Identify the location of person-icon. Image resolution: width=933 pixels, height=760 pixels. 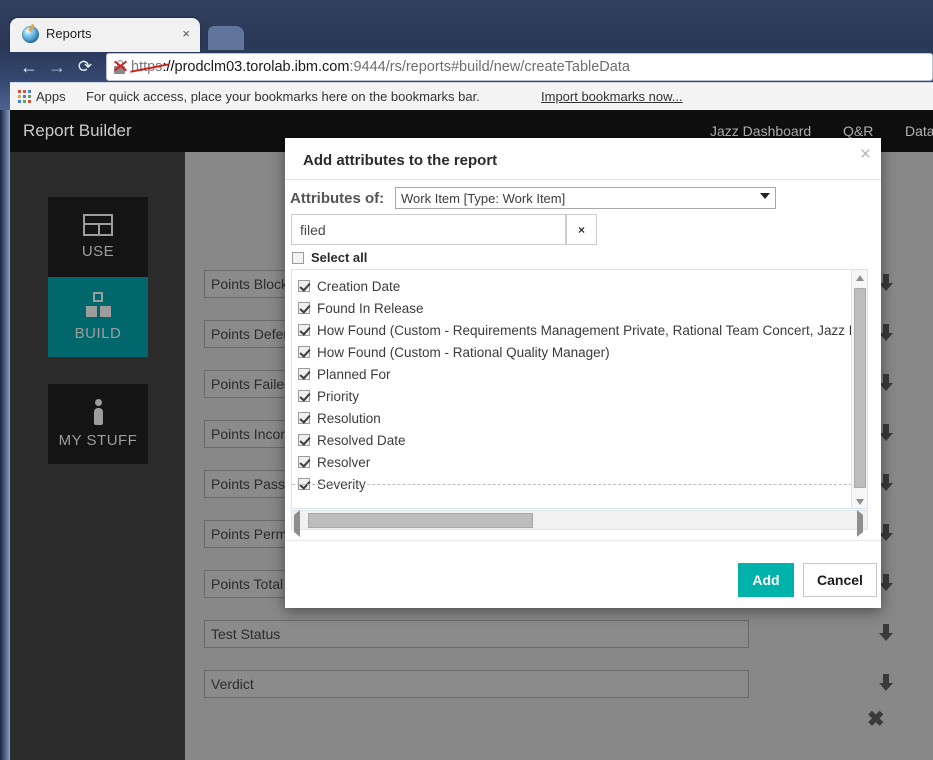
(98, 412).